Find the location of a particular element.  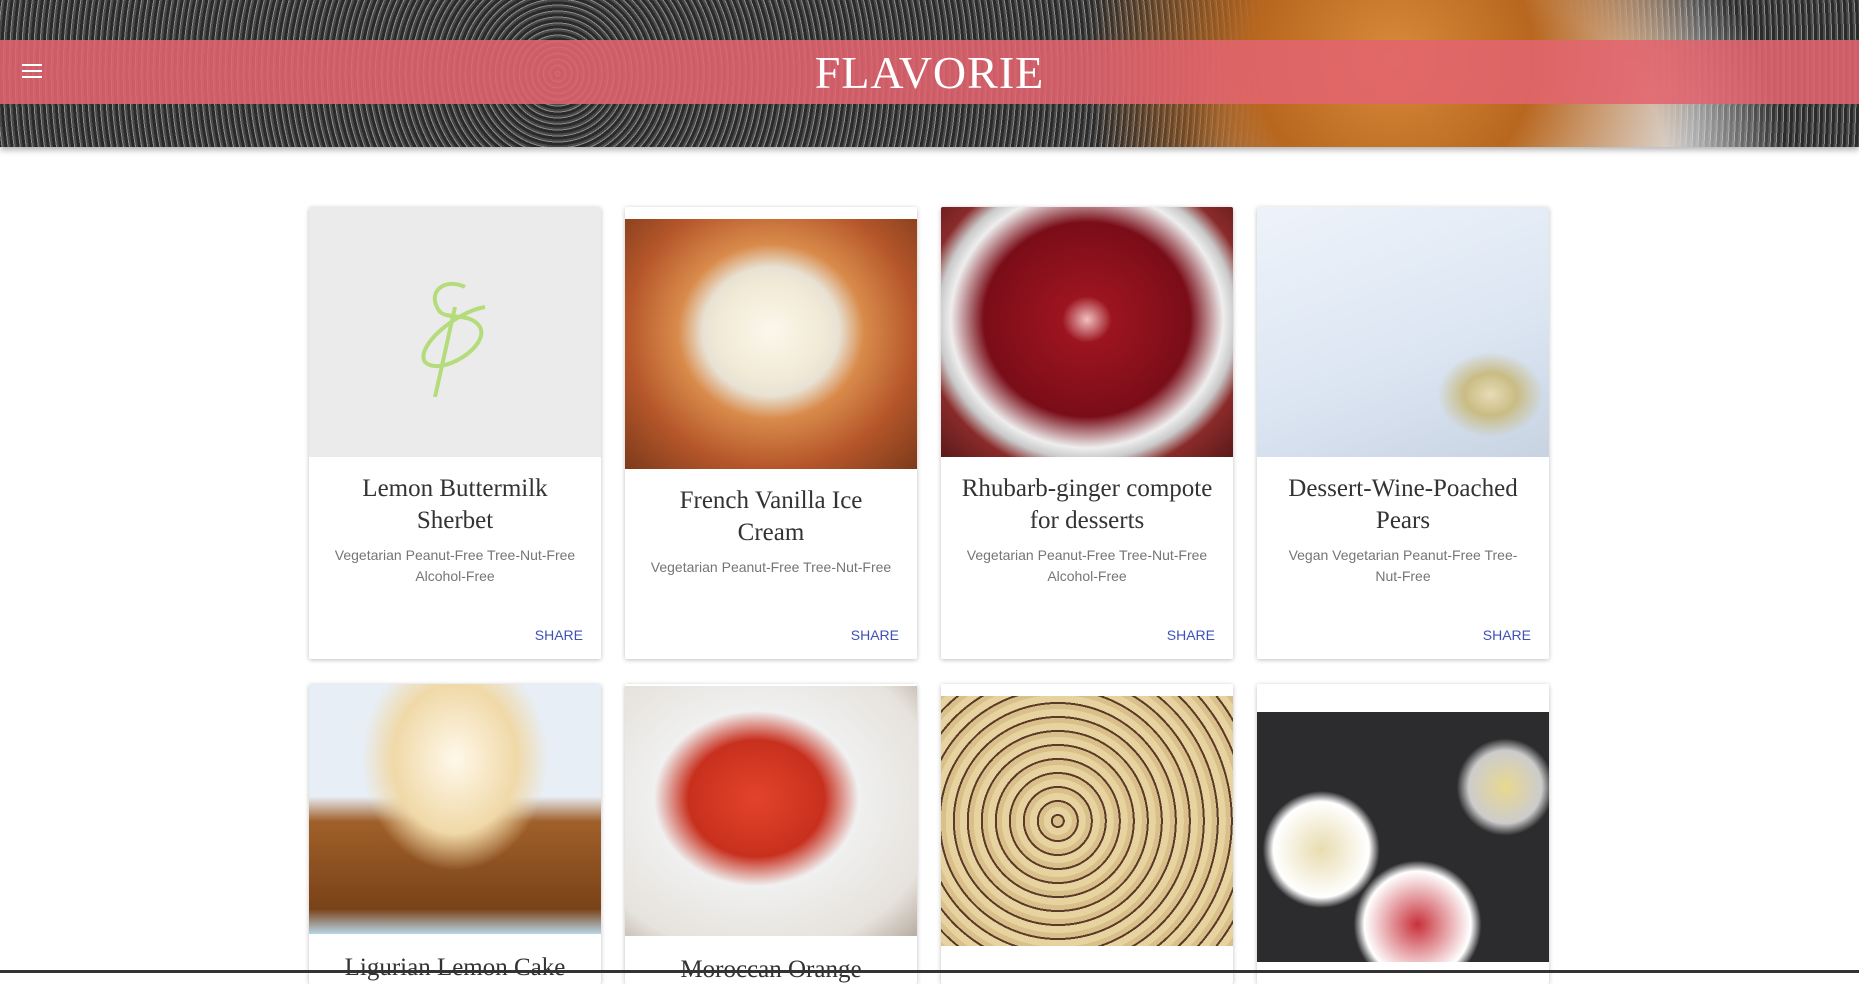

recipe-card: Ligurian Lemon Cake is located at coordinates (455, 834).